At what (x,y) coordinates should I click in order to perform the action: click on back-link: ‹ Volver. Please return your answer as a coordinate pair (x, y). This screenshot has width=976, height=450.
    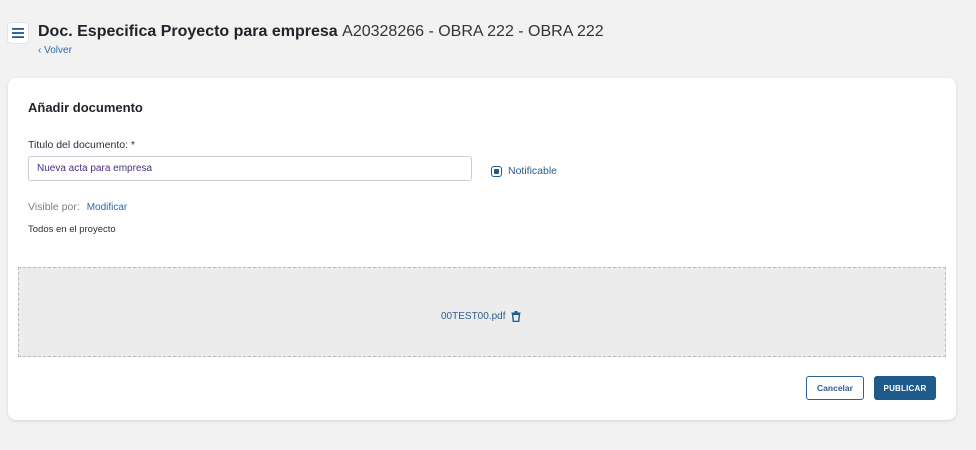
    Looking at the image, I should click on (55, 50).